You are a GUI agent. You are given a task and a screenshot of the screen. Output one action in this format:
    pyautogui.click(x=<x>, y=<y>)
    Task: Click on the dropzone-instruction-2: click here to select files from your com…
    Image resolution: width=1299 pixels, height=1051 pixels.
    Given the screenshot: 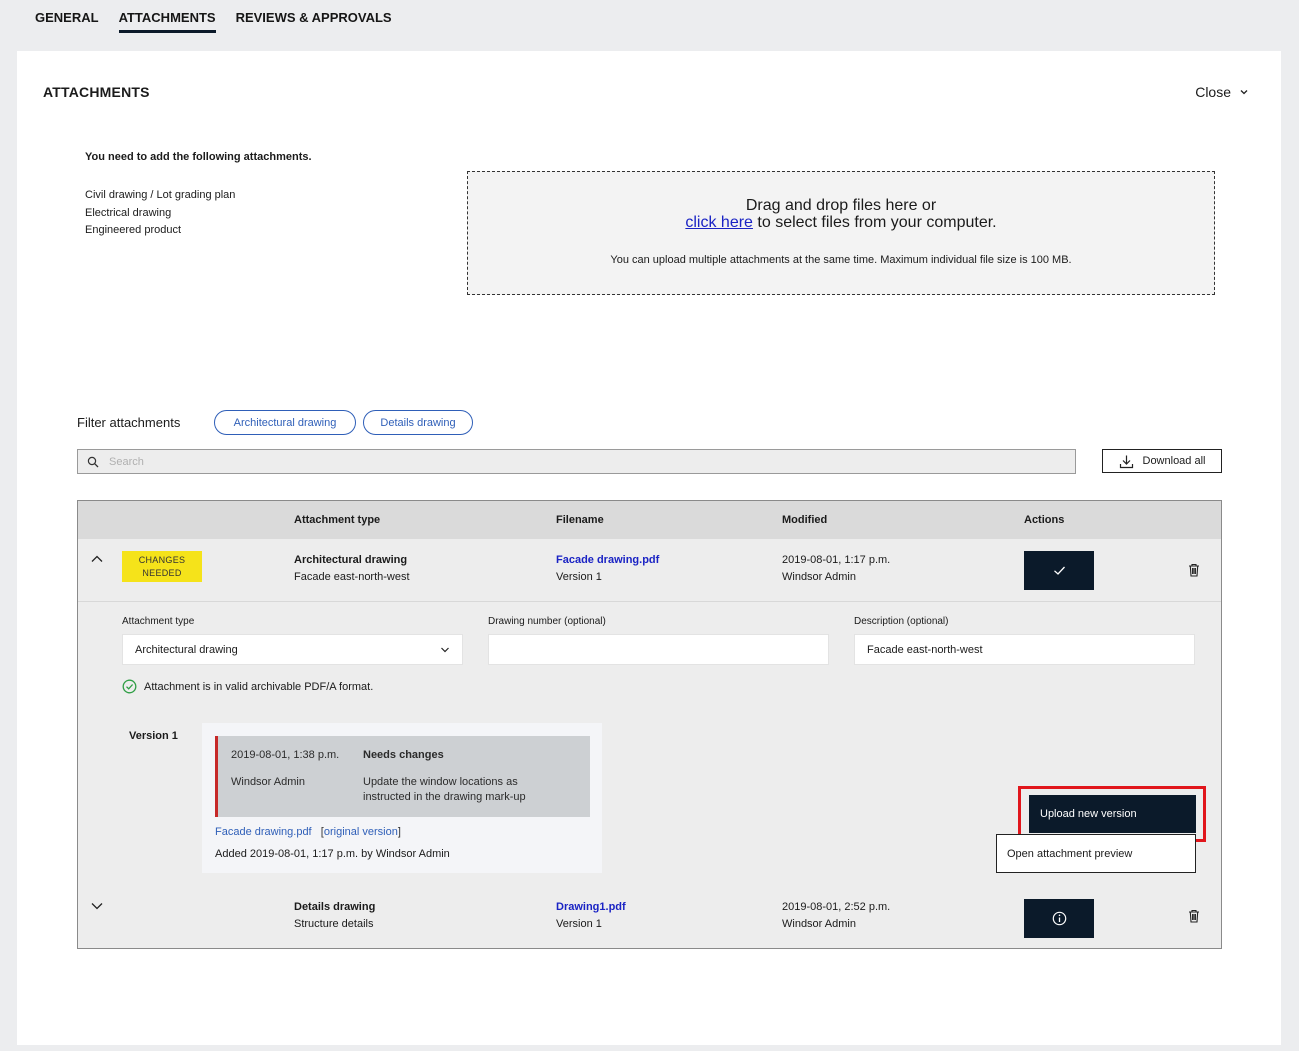 What is the action you would take?
    pyautogui.click(x=841, y=223)
    